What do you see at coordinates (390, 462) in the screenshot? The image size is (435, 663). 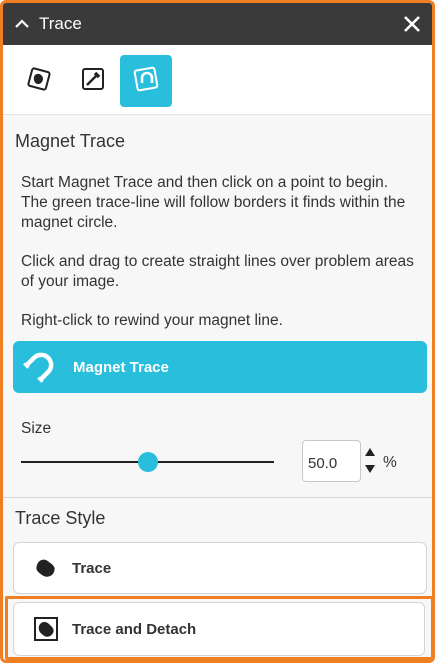 I see `size-unit: %` at bounding box center [390, 462].